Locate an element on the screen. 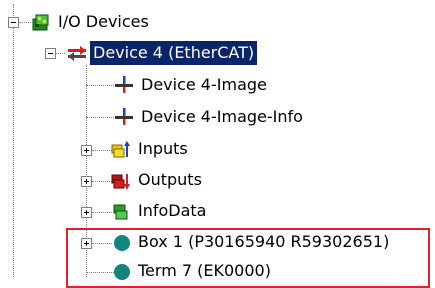 The width and height of the screenshot is (435, 288). io-devices-icon is located at coordinates (40, 22).